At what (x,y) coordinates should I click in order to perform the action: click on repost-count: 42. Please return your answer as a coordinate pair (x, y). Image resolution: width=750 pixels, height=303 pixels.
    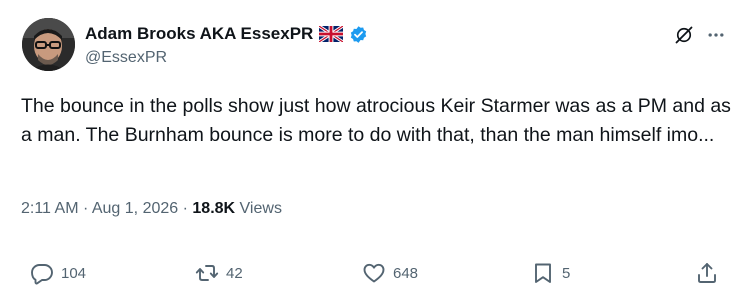
    Looking at the image, I should click on (234, 273).